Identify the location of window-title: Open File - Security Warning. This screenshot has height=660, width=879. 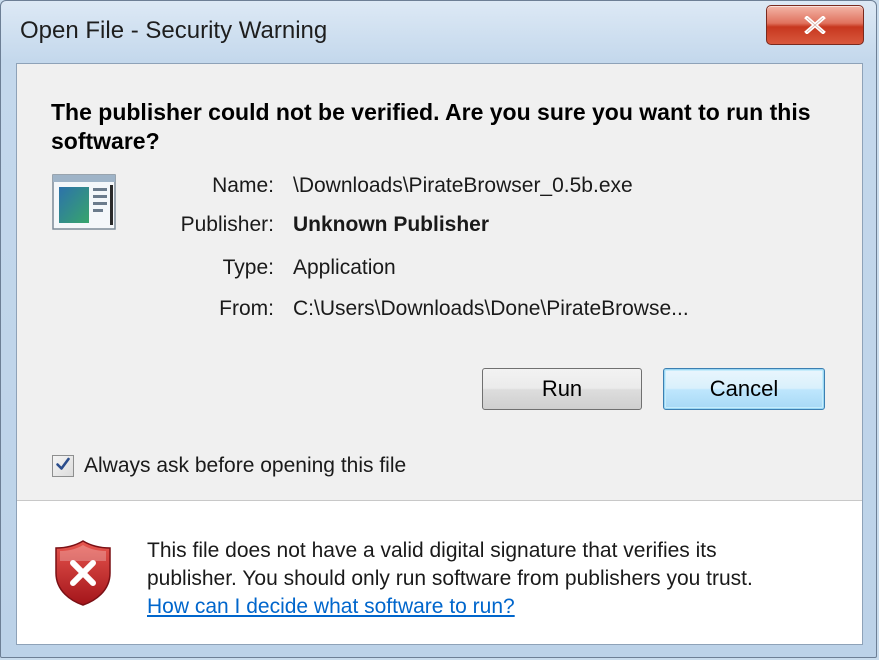
(174, 30).